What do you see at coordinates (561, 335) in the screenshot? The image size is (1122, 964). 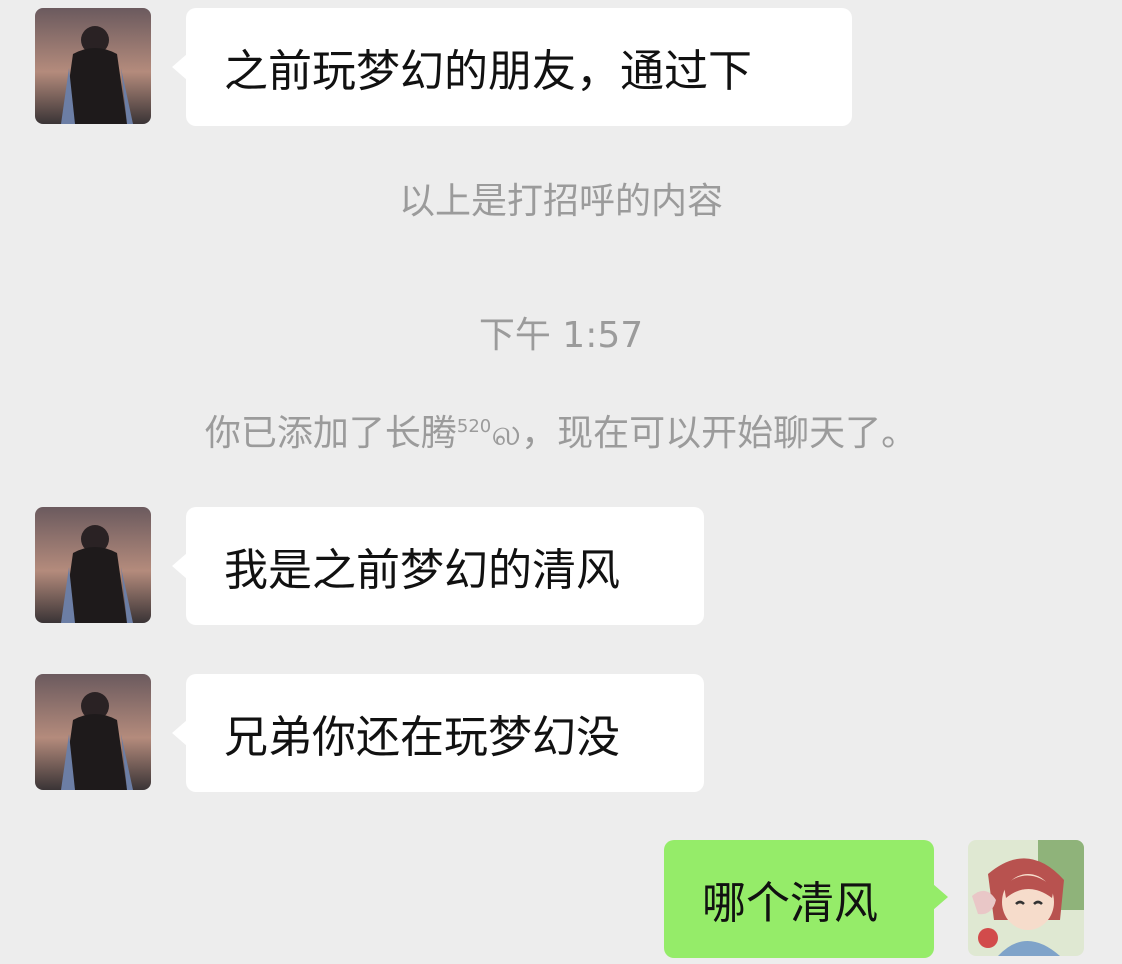 I see `timestamp: 下午 1:57` at bounding box center [561, 335].